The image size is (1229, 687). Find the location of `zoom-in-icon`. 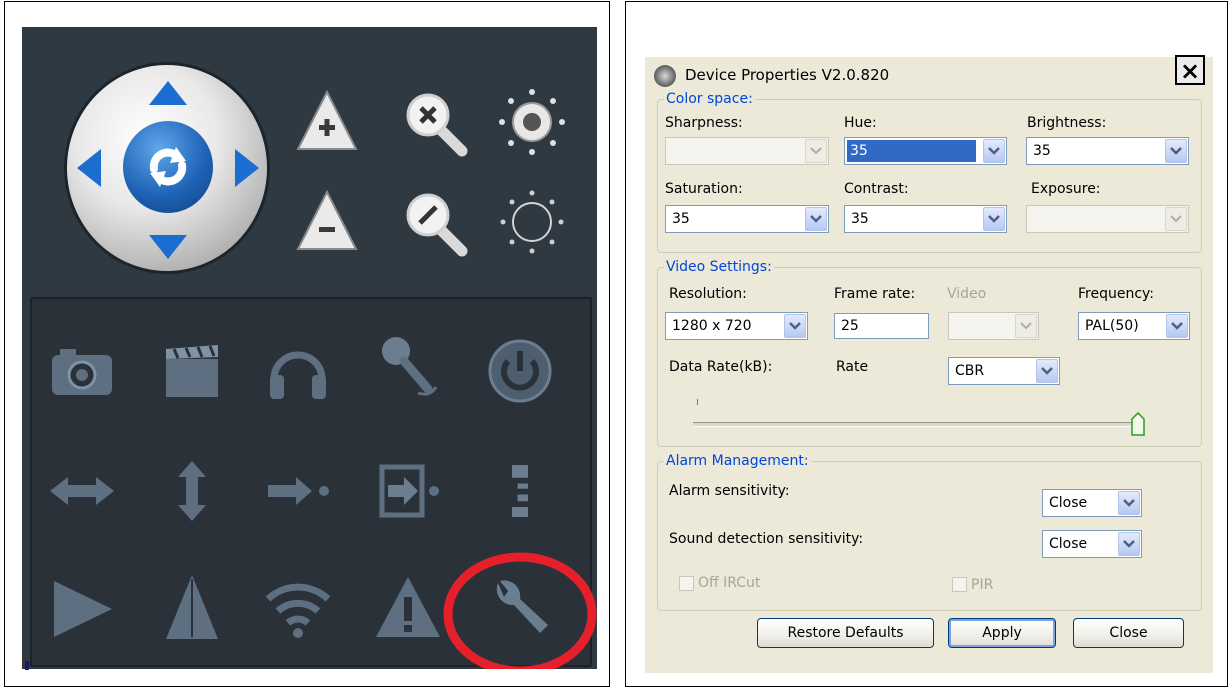

zoom-in-icon is located at coordinates (435, 122).